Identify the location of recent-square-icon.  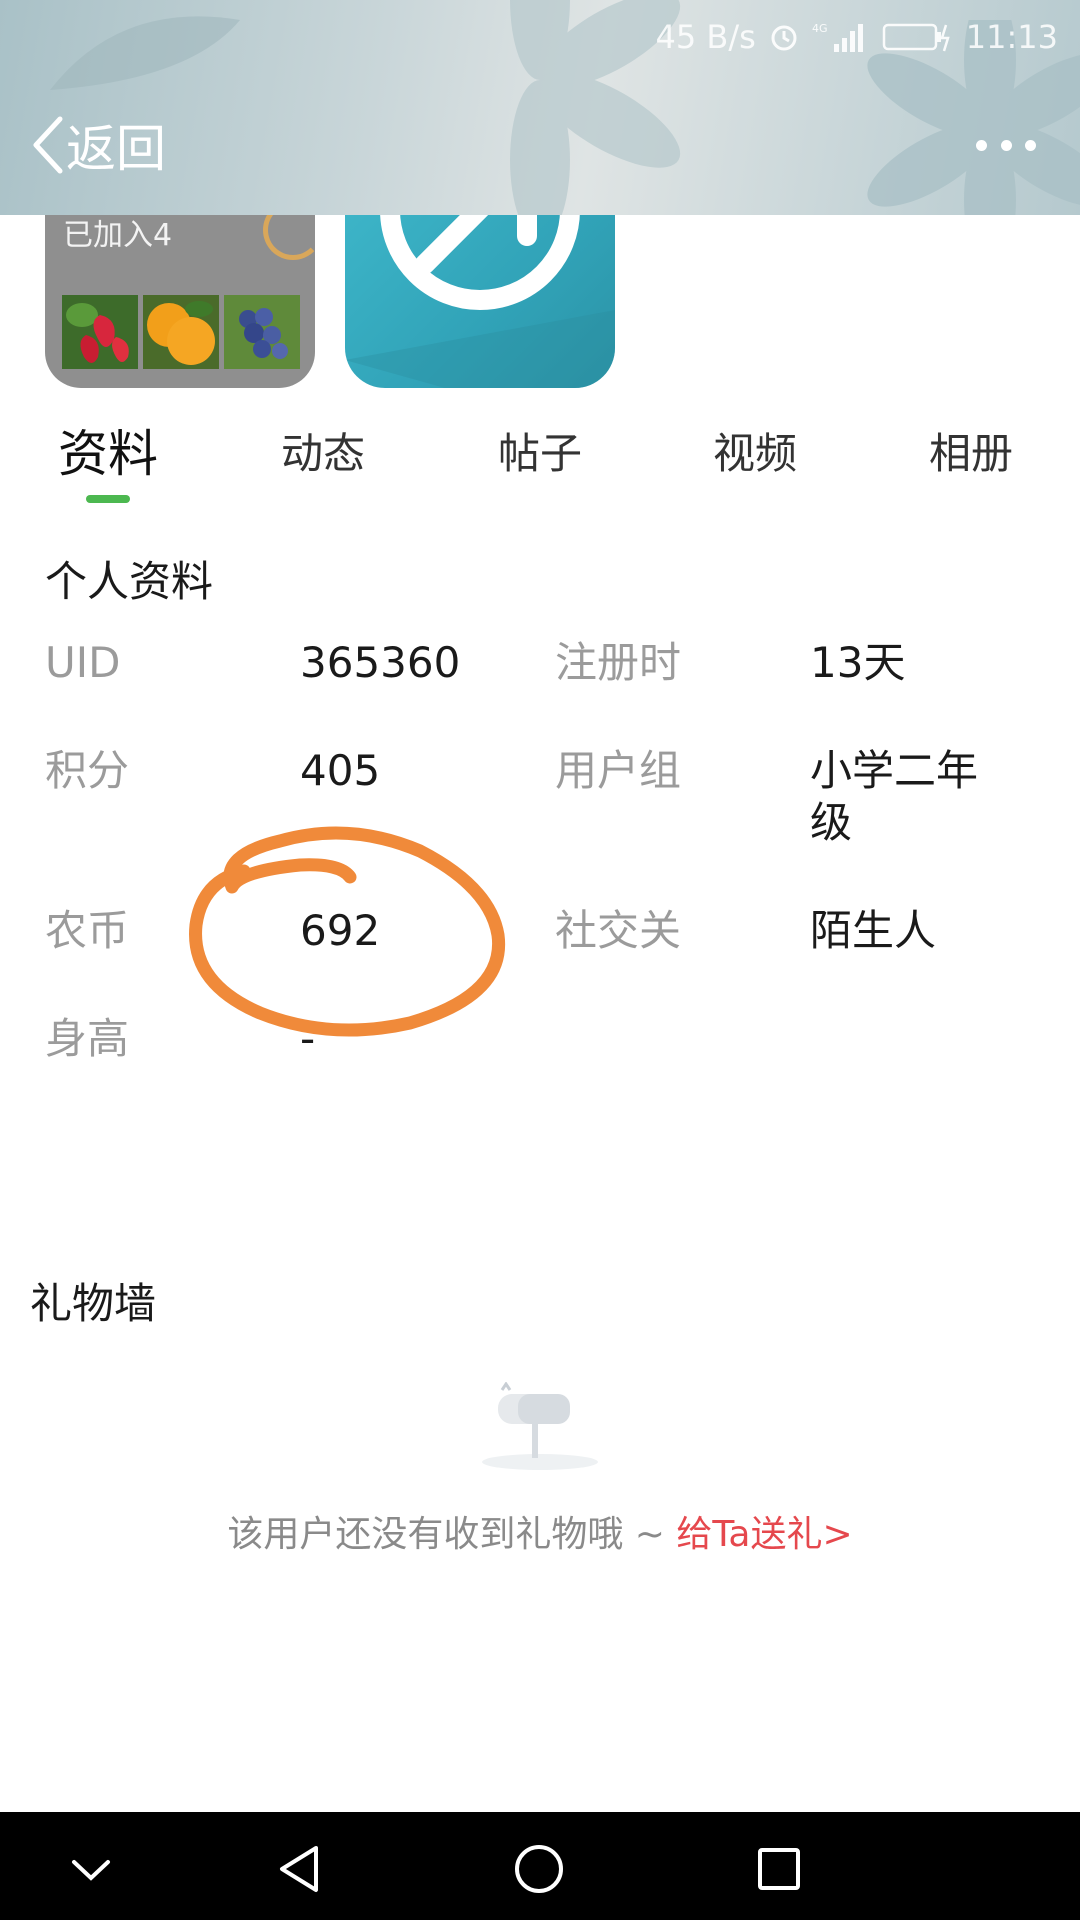
(779, 1869).